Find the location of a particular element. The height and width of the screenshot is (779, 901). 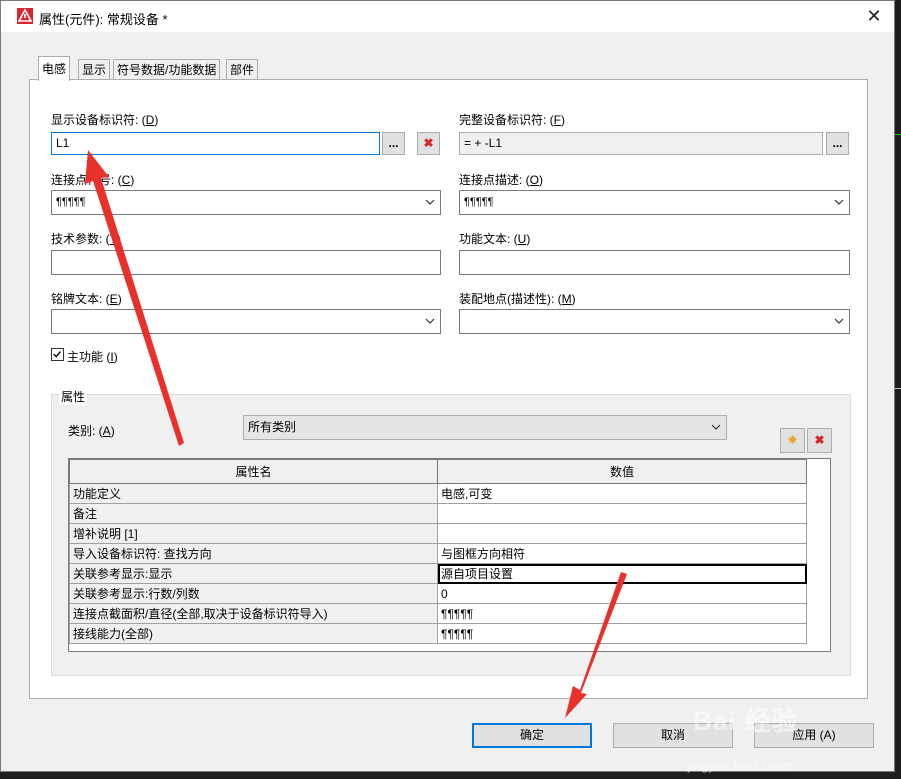

tab-label: 符号数据/功能数据 is located at coordinates (167, 70).